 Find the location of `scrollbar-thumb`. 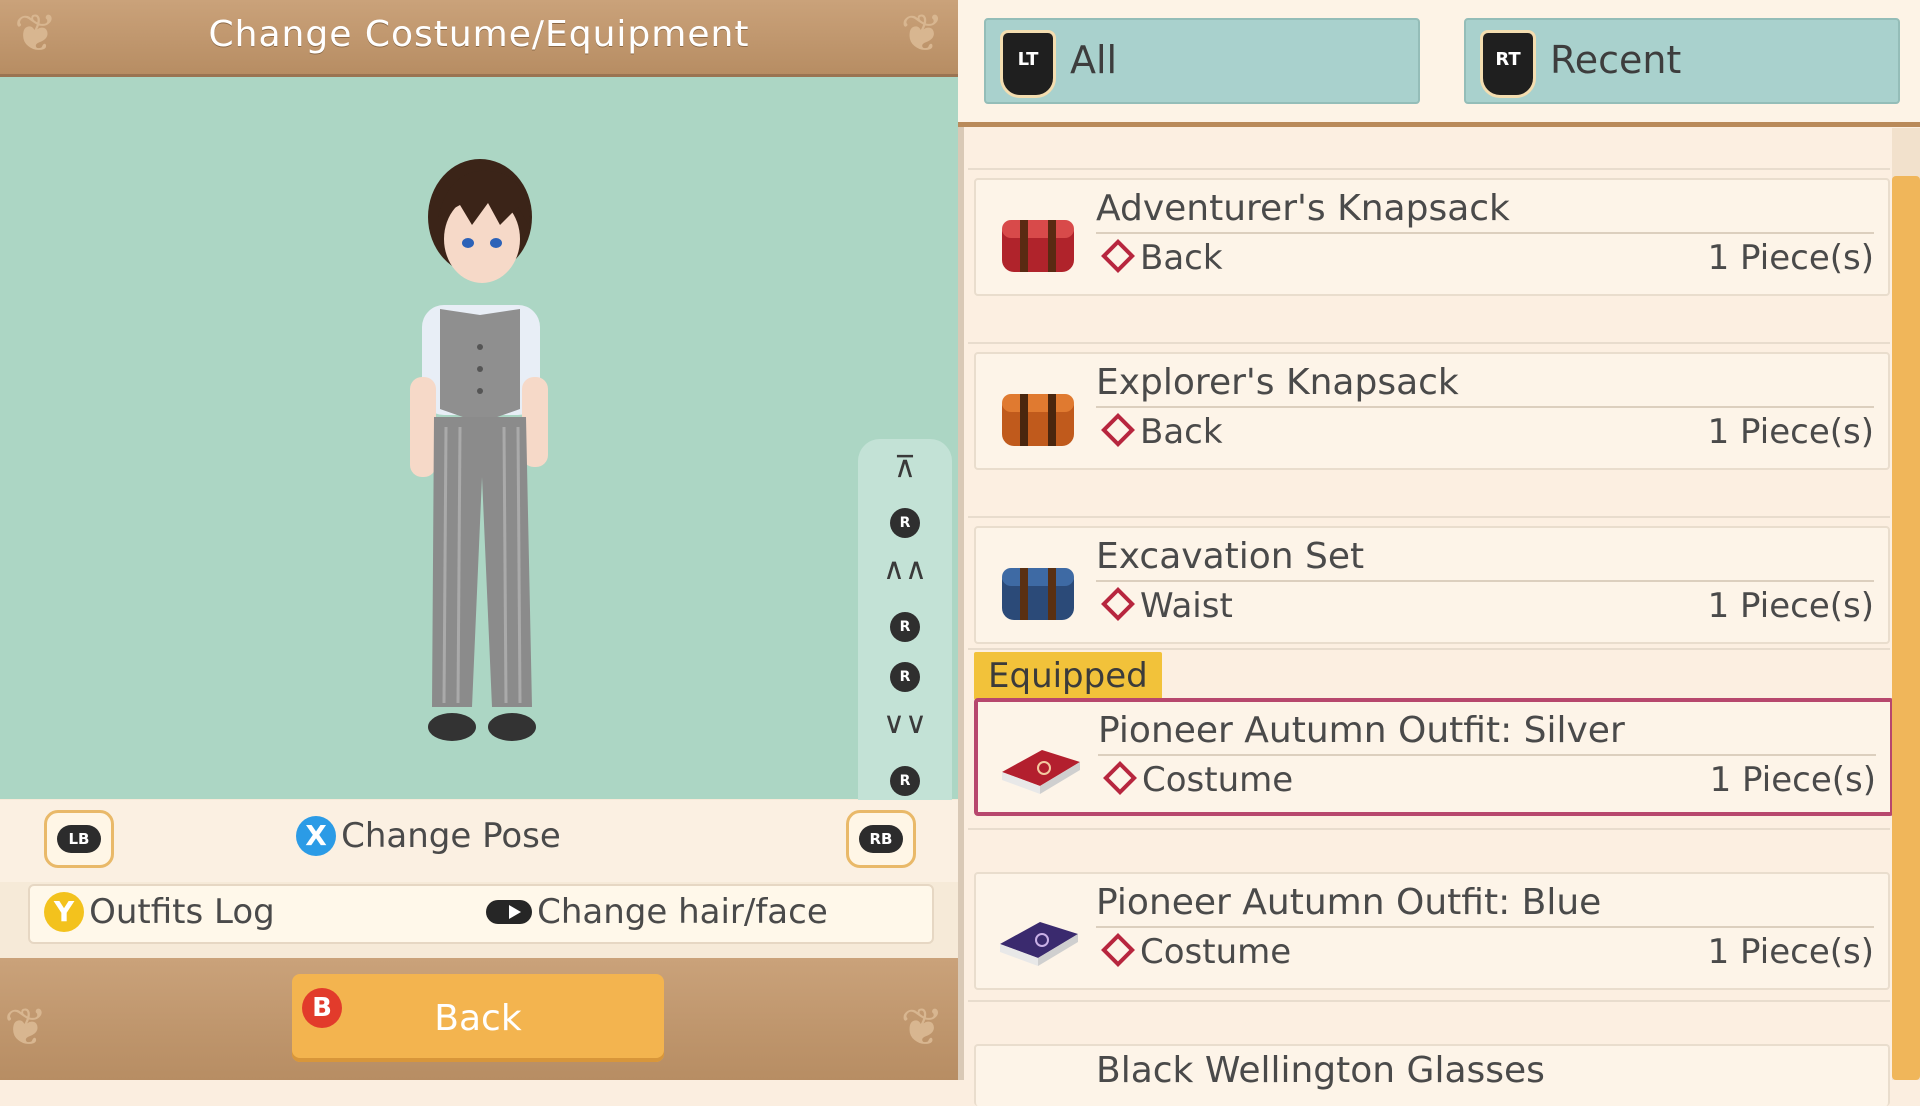

scrollbar-thumb is located at coordinates (1906, 628).